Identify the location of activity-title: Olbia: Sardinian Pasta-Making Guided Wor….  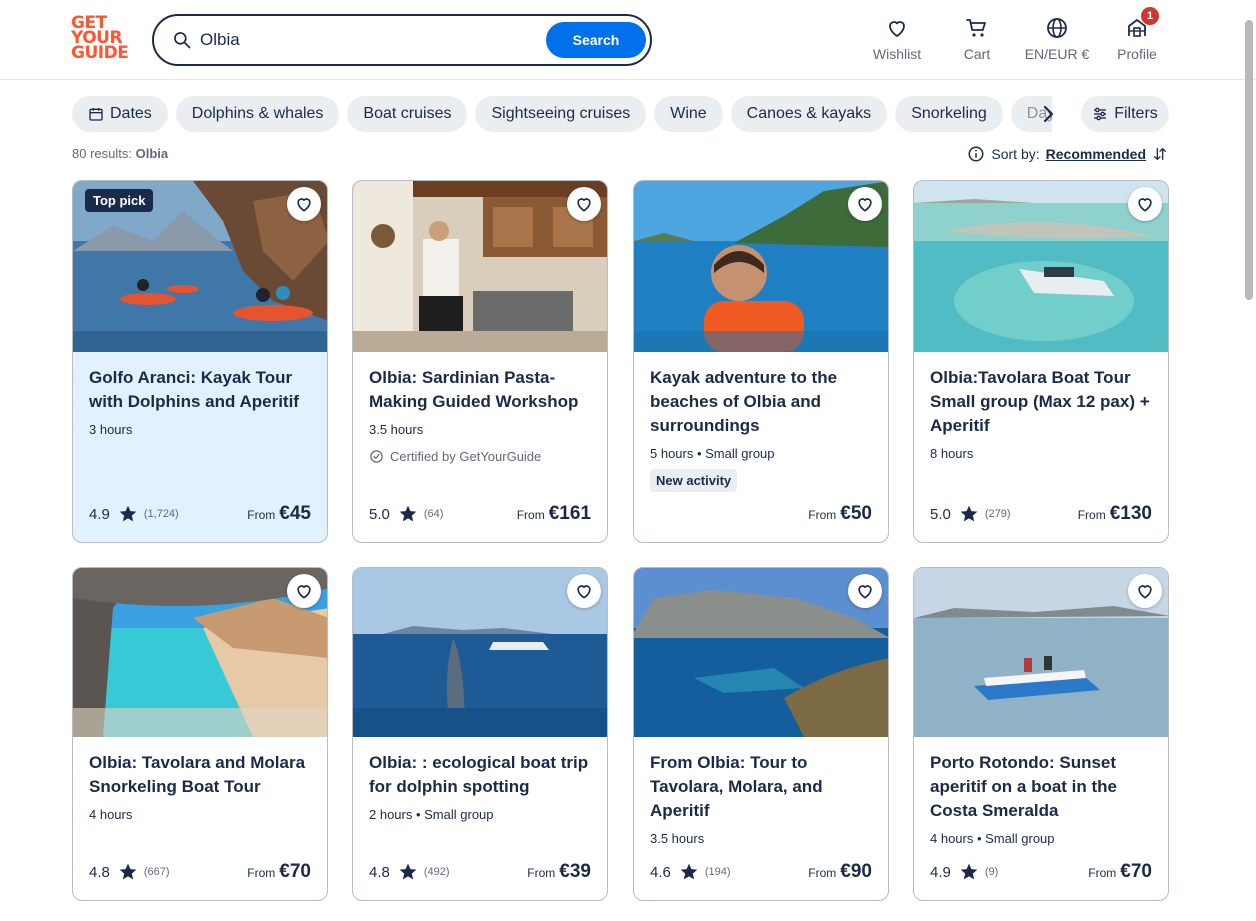
(480, 390).